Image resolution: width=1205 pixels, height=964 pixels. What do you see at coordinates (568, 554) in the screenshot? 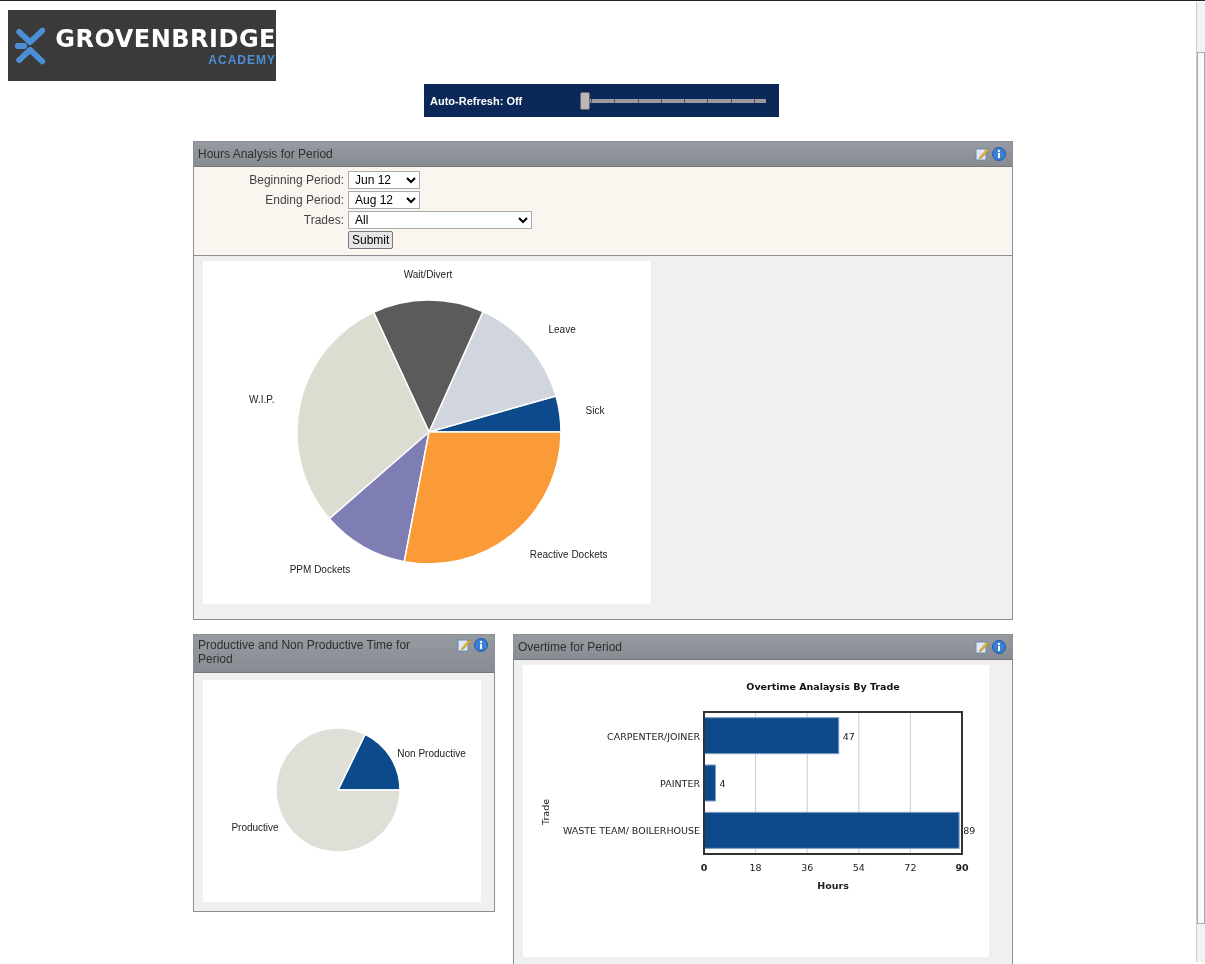
I see `slice-label: Reactive Dockets` at bounding box center [568, 554].